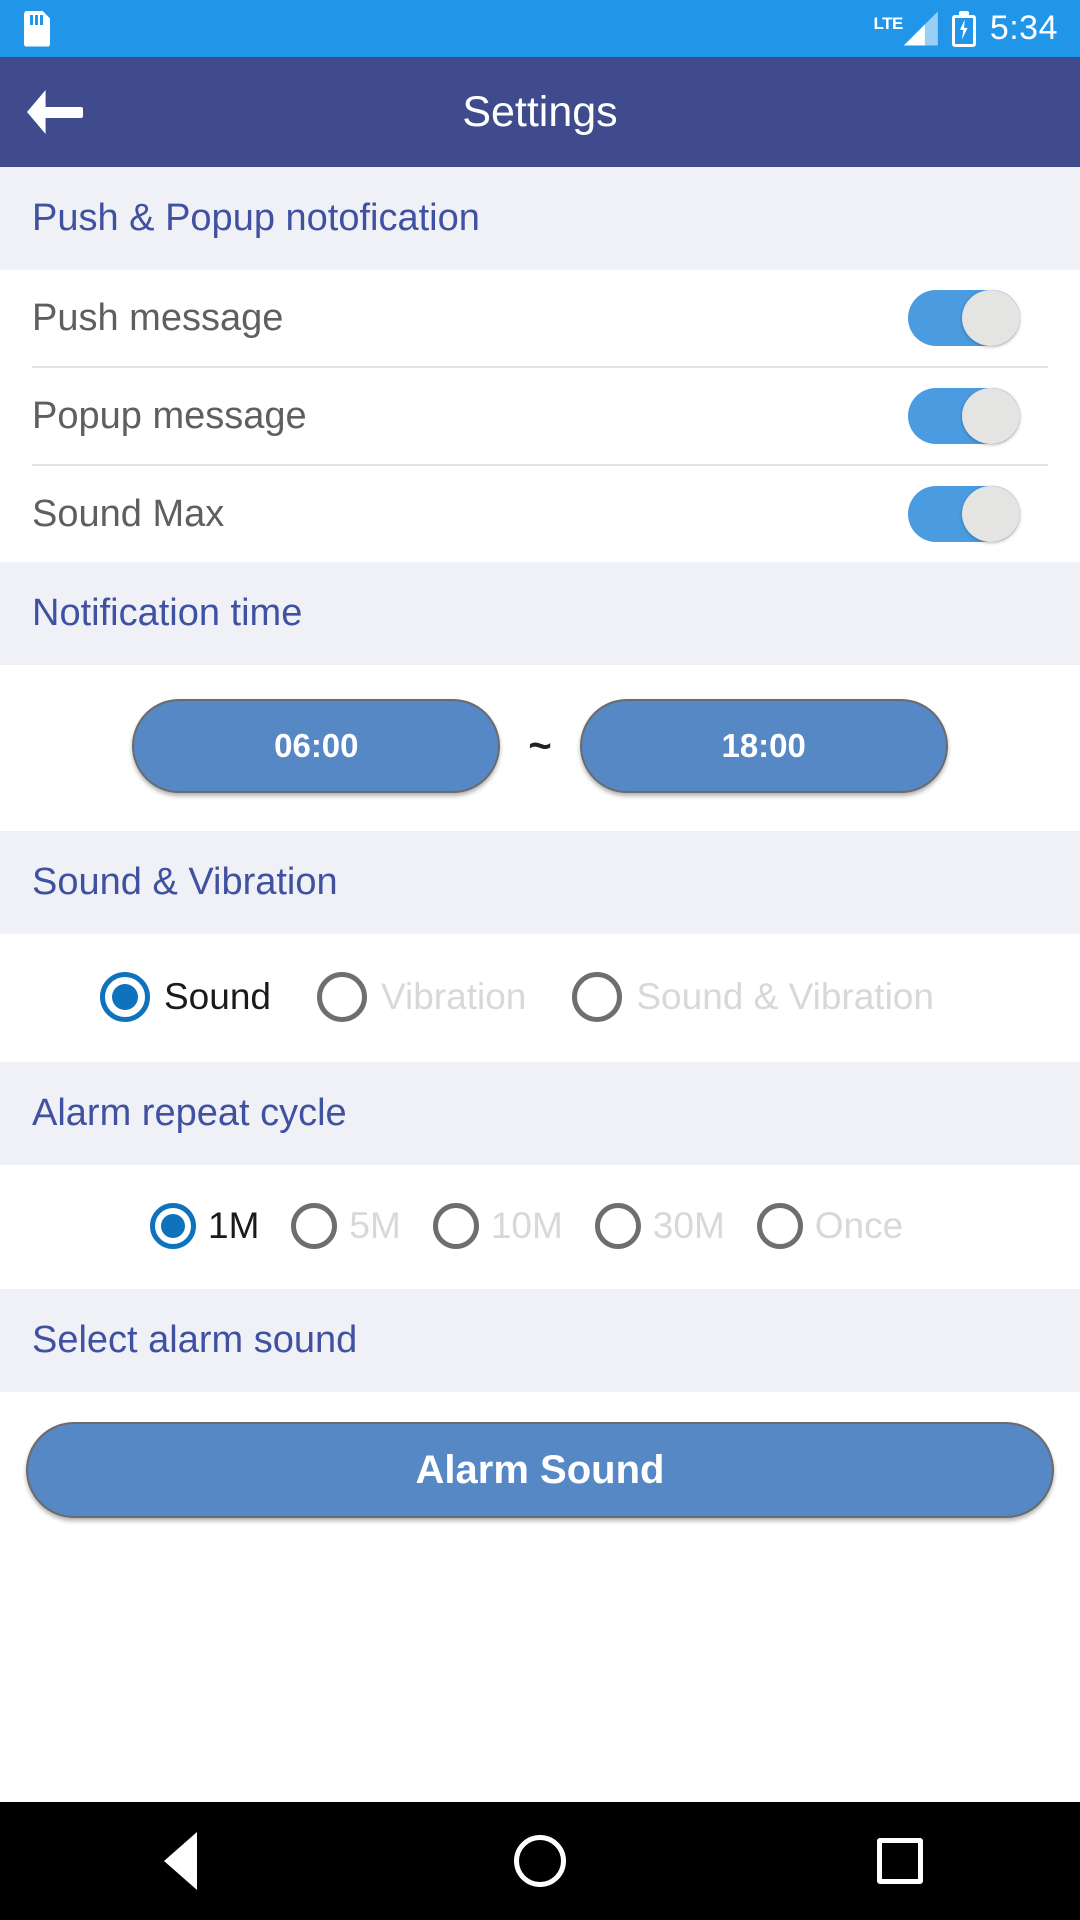 The width and height of the screenshot is (1080, 1920). I want to click on android-nav-bar, so click(540, 1861).